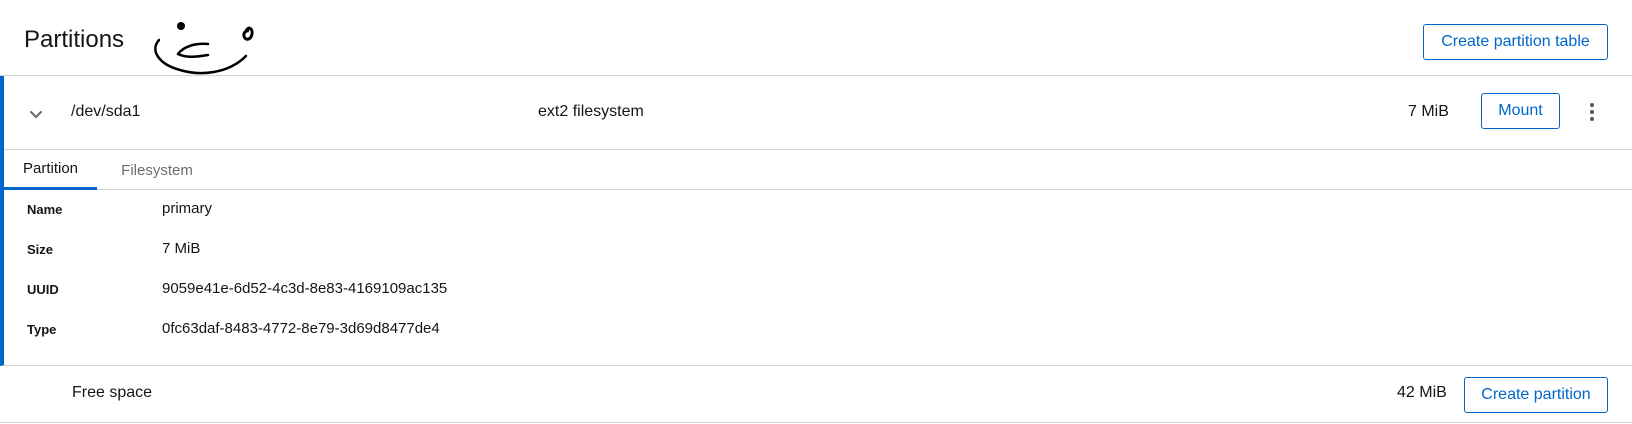  Describe the element at coordinates (504, 250) in the screenshot. I see `detail-row-size: Size 7 MiB` at that location.